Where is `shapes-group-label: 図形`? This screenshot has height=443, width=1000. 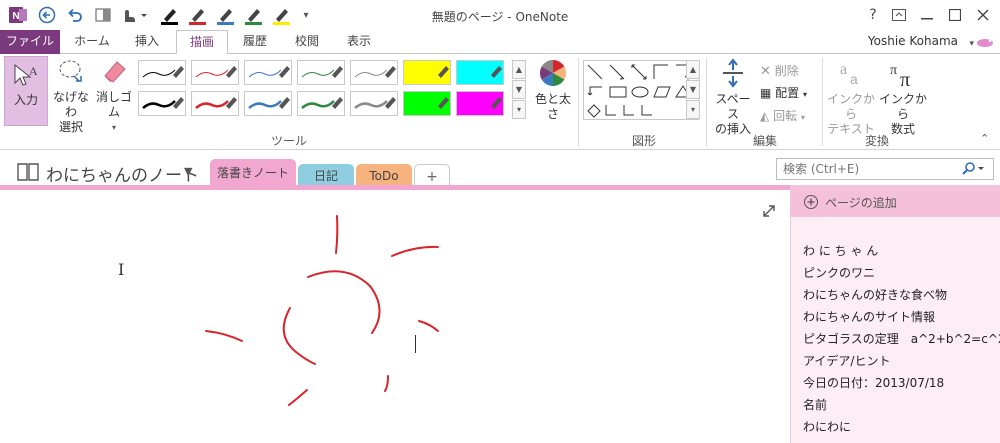 shapes-group-label: 図形 is located at coordinates (643, 141).